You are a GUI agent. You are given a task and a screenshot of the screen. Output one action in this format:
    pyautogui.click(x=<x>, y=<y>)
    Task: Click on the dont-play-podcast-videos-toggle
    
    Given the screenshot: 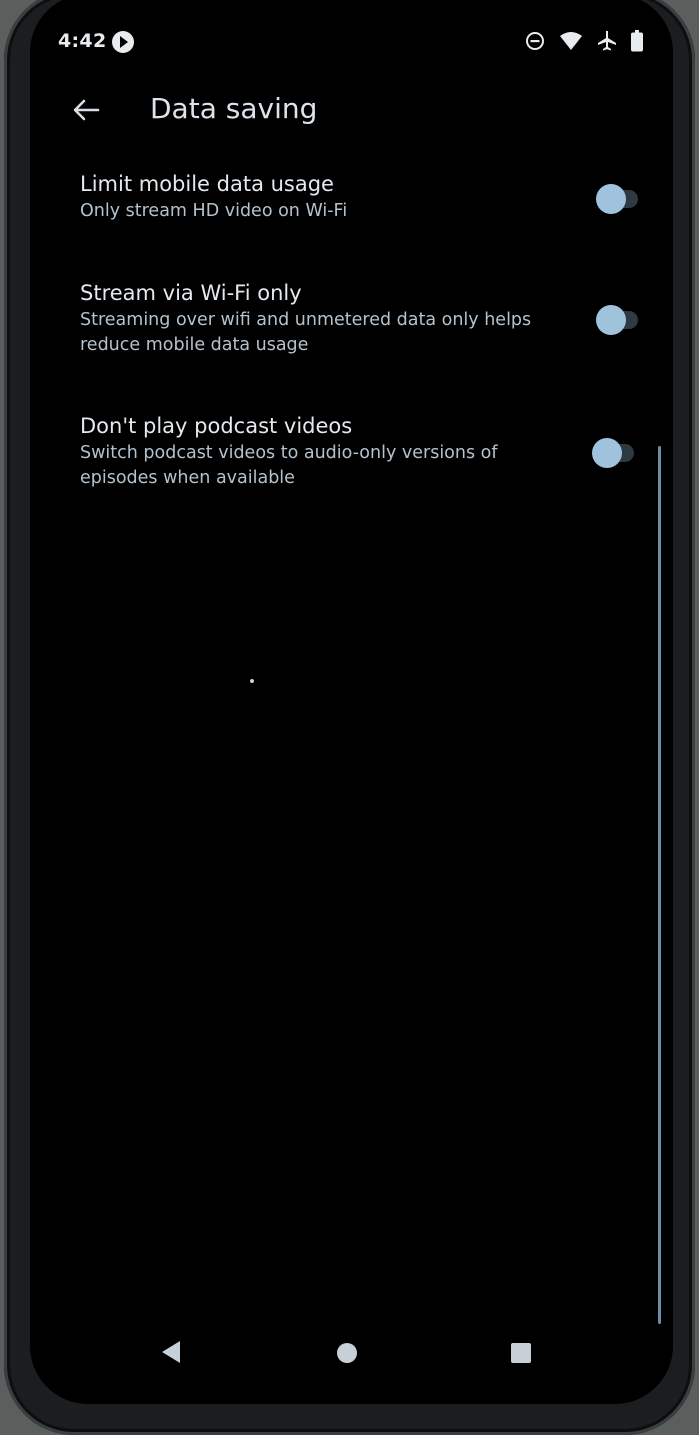 What is the action you would take?
    pyautogui.click(x=614, y=453)
    